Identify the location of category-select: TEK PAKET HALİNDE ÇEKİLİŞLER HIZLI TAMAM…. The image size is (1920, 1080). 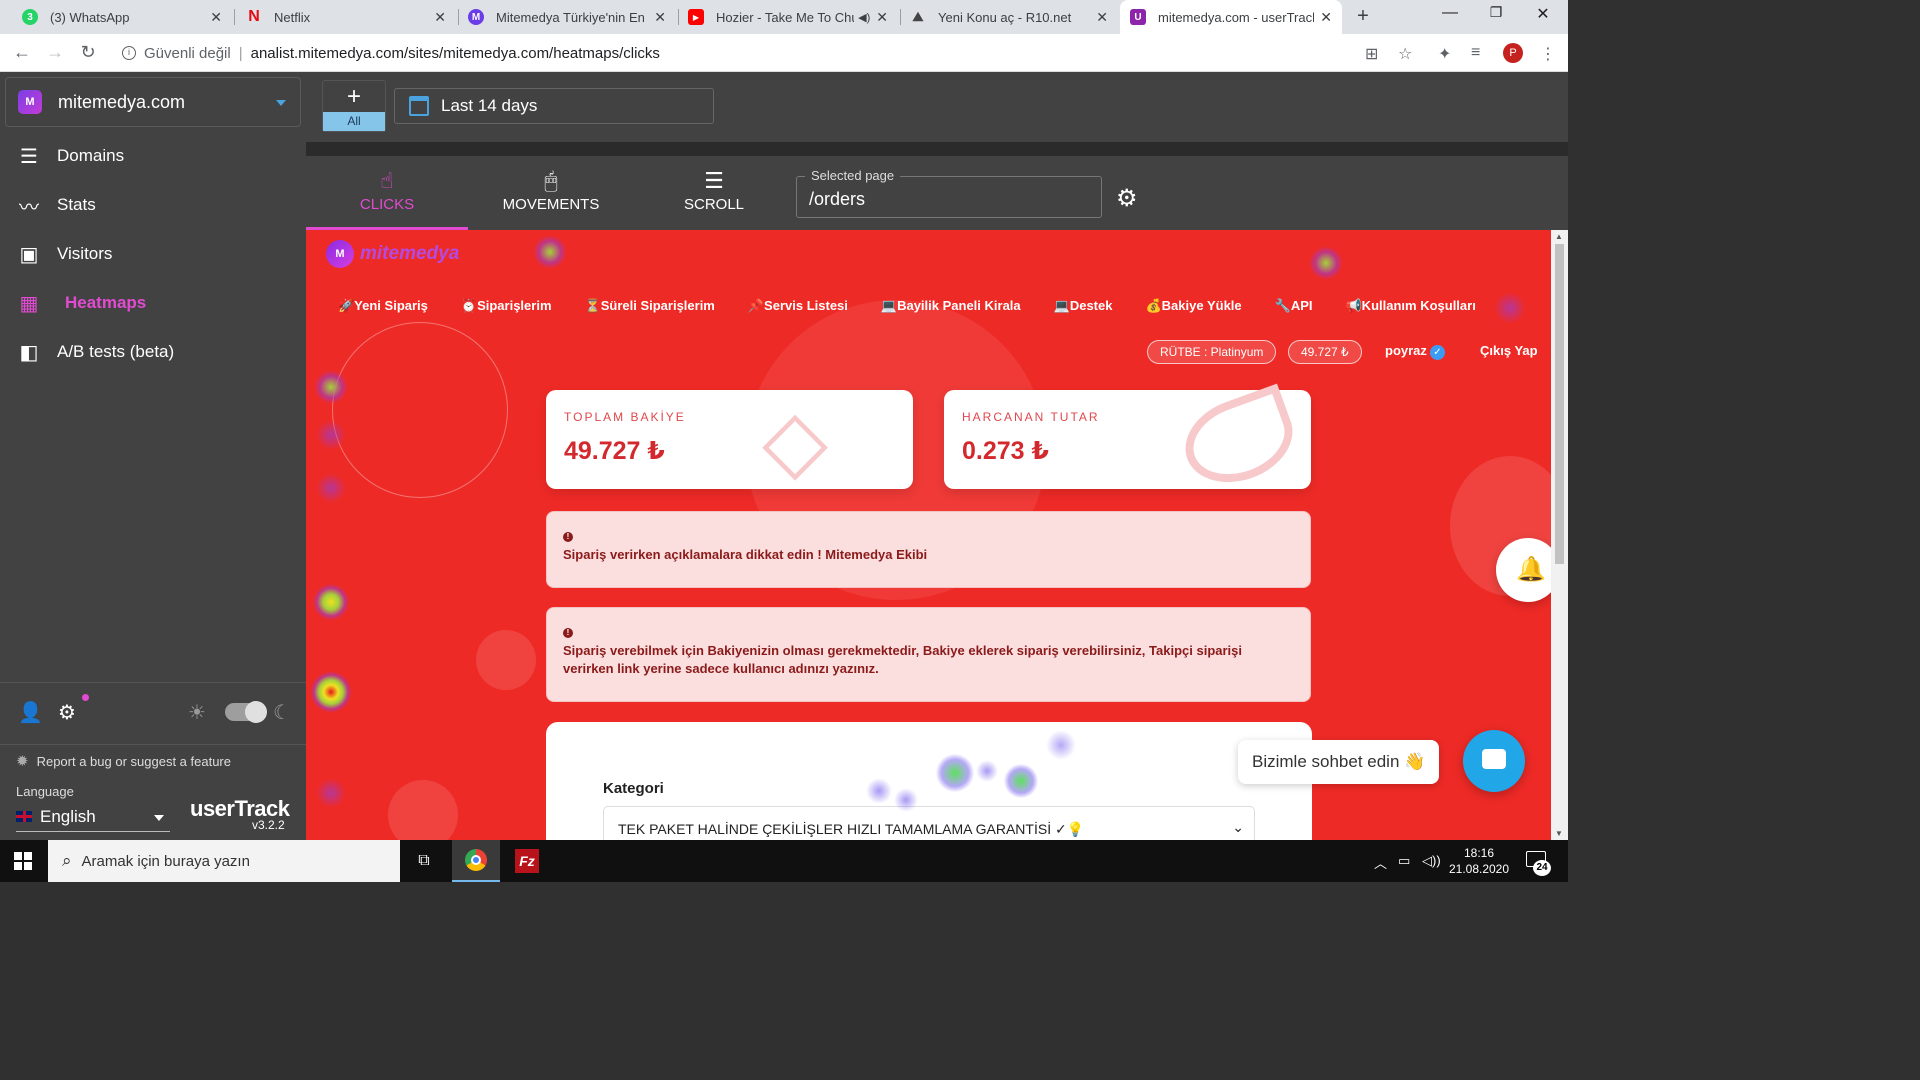
(929, 823).